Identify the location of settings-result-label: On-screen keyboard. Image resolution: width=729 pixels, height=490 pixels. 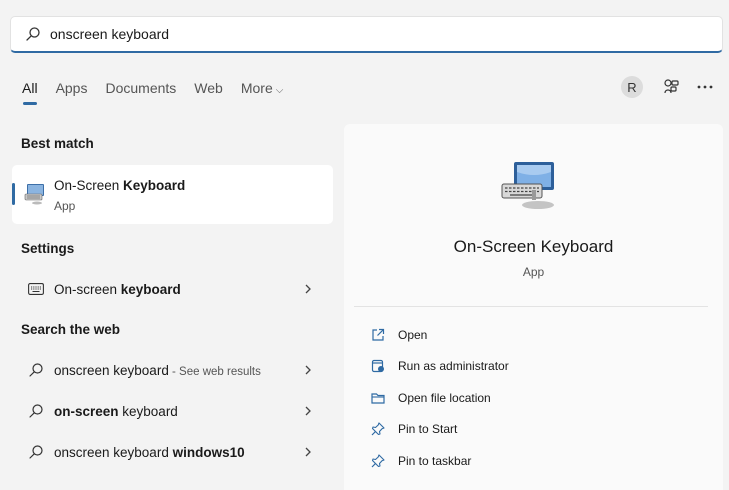
(117, 289).